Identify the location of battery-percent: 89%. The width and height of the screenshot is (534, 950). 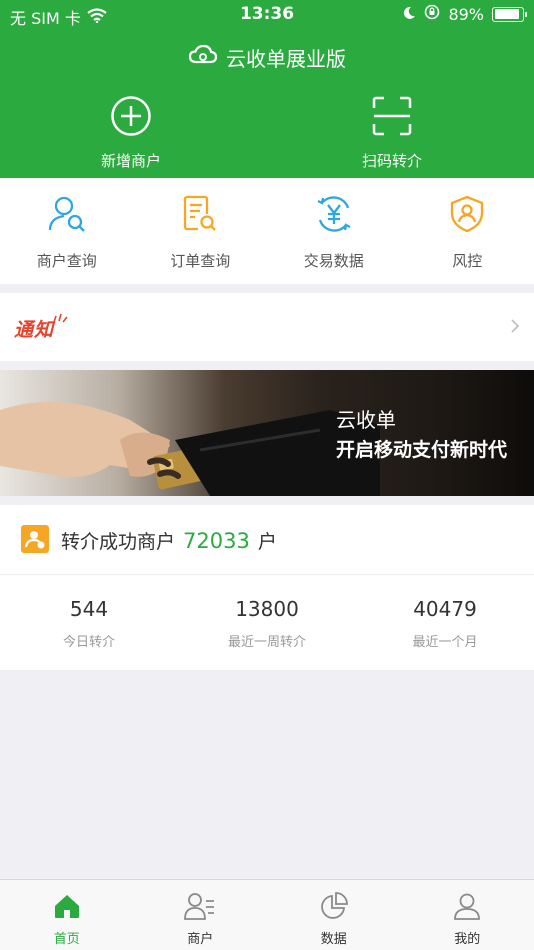
(466, 14).